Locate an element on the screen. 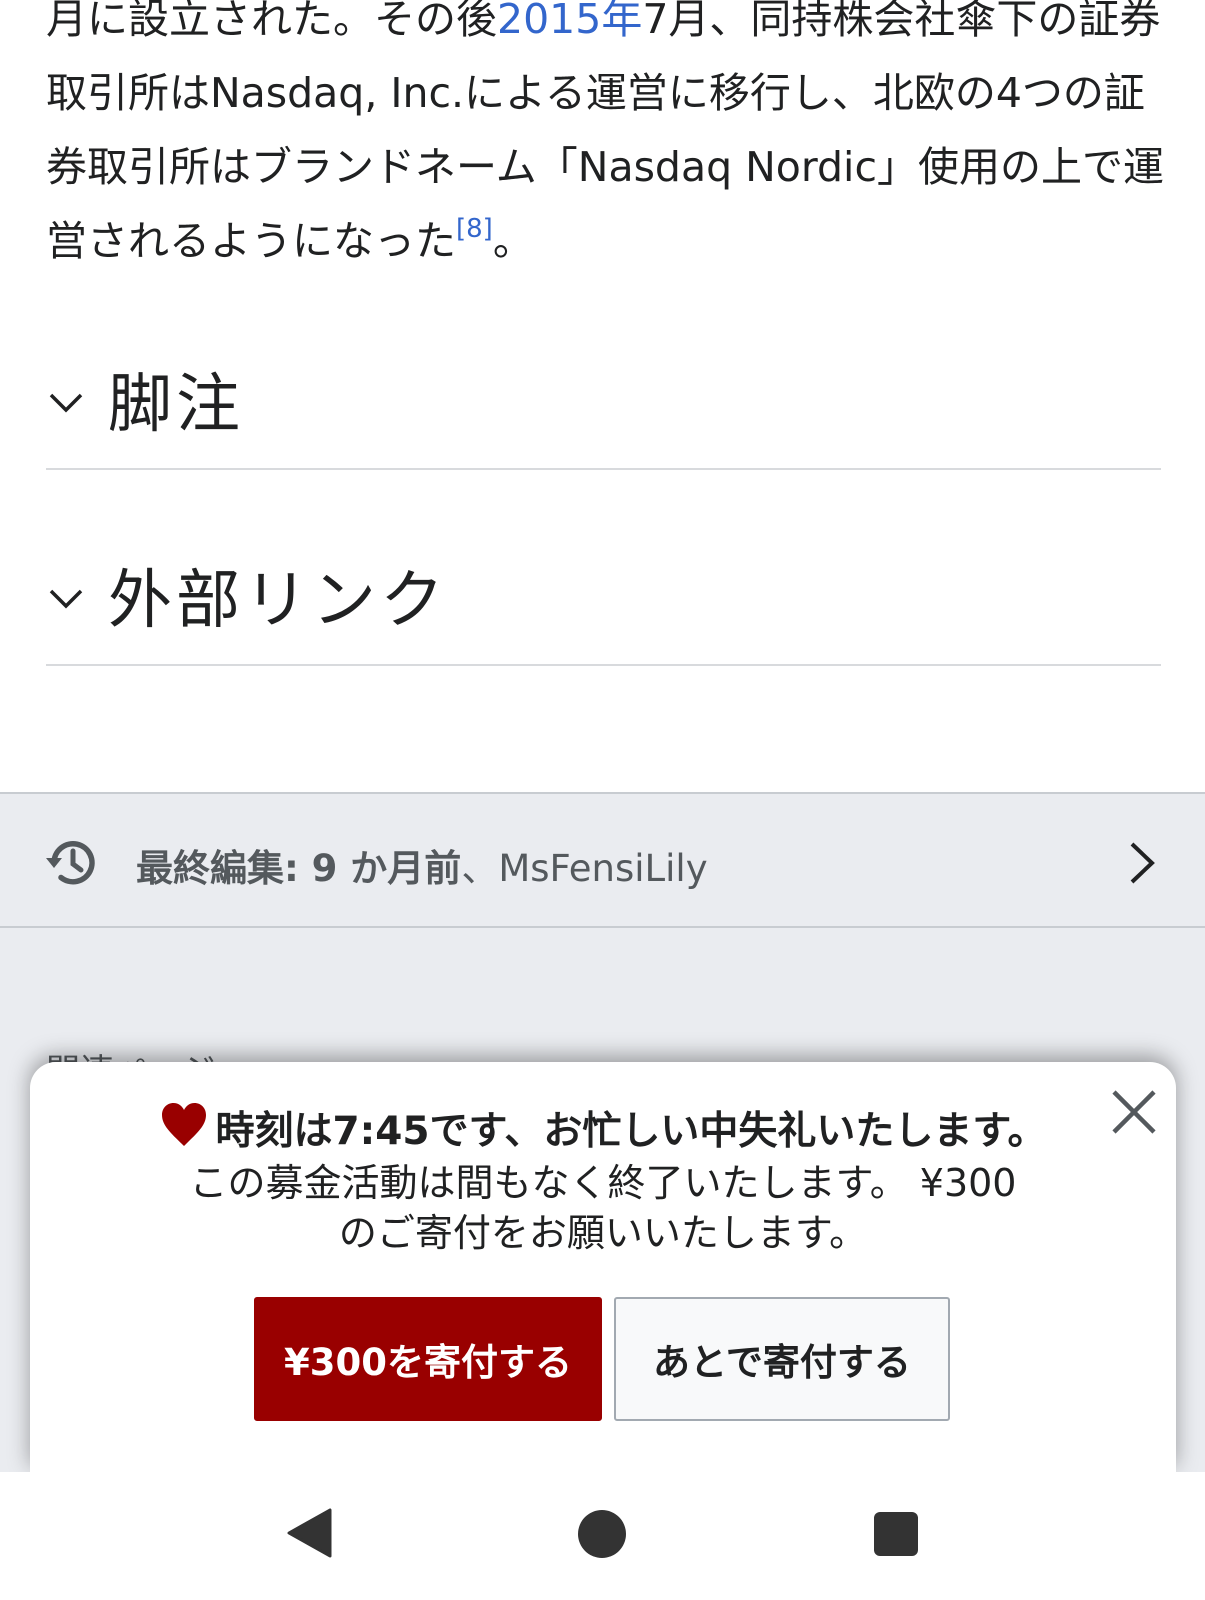 The width and height of the screenshot is (1205, 1600). reference-8: [8] is located at coordinates (474, 229).